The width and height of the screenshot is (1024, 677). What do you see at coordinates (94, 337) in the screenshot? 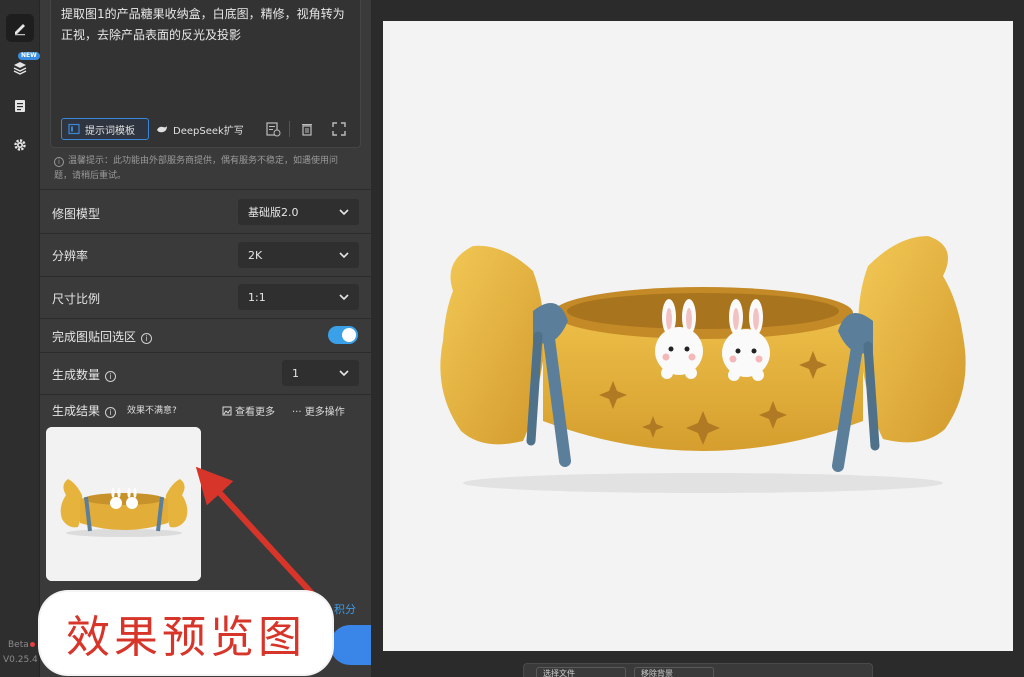
I see `paste-back-text: 完成图贴回选区` at bounding box center [94, 337].